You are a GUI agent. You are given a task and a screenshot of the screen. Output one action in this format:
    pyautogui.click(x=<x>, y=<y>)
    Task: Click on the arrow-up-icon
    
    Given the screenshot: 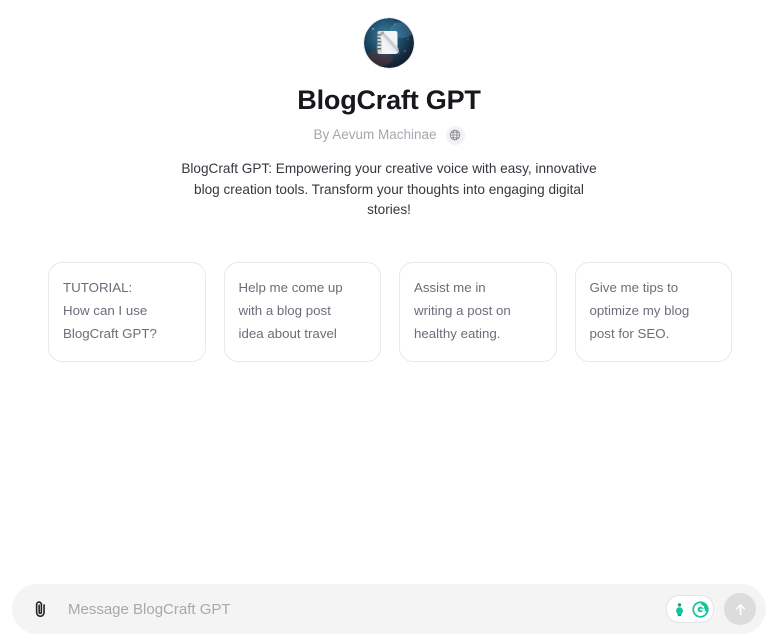 What is the action you would take?
    pyautogui.click(x=740, y=609)
    